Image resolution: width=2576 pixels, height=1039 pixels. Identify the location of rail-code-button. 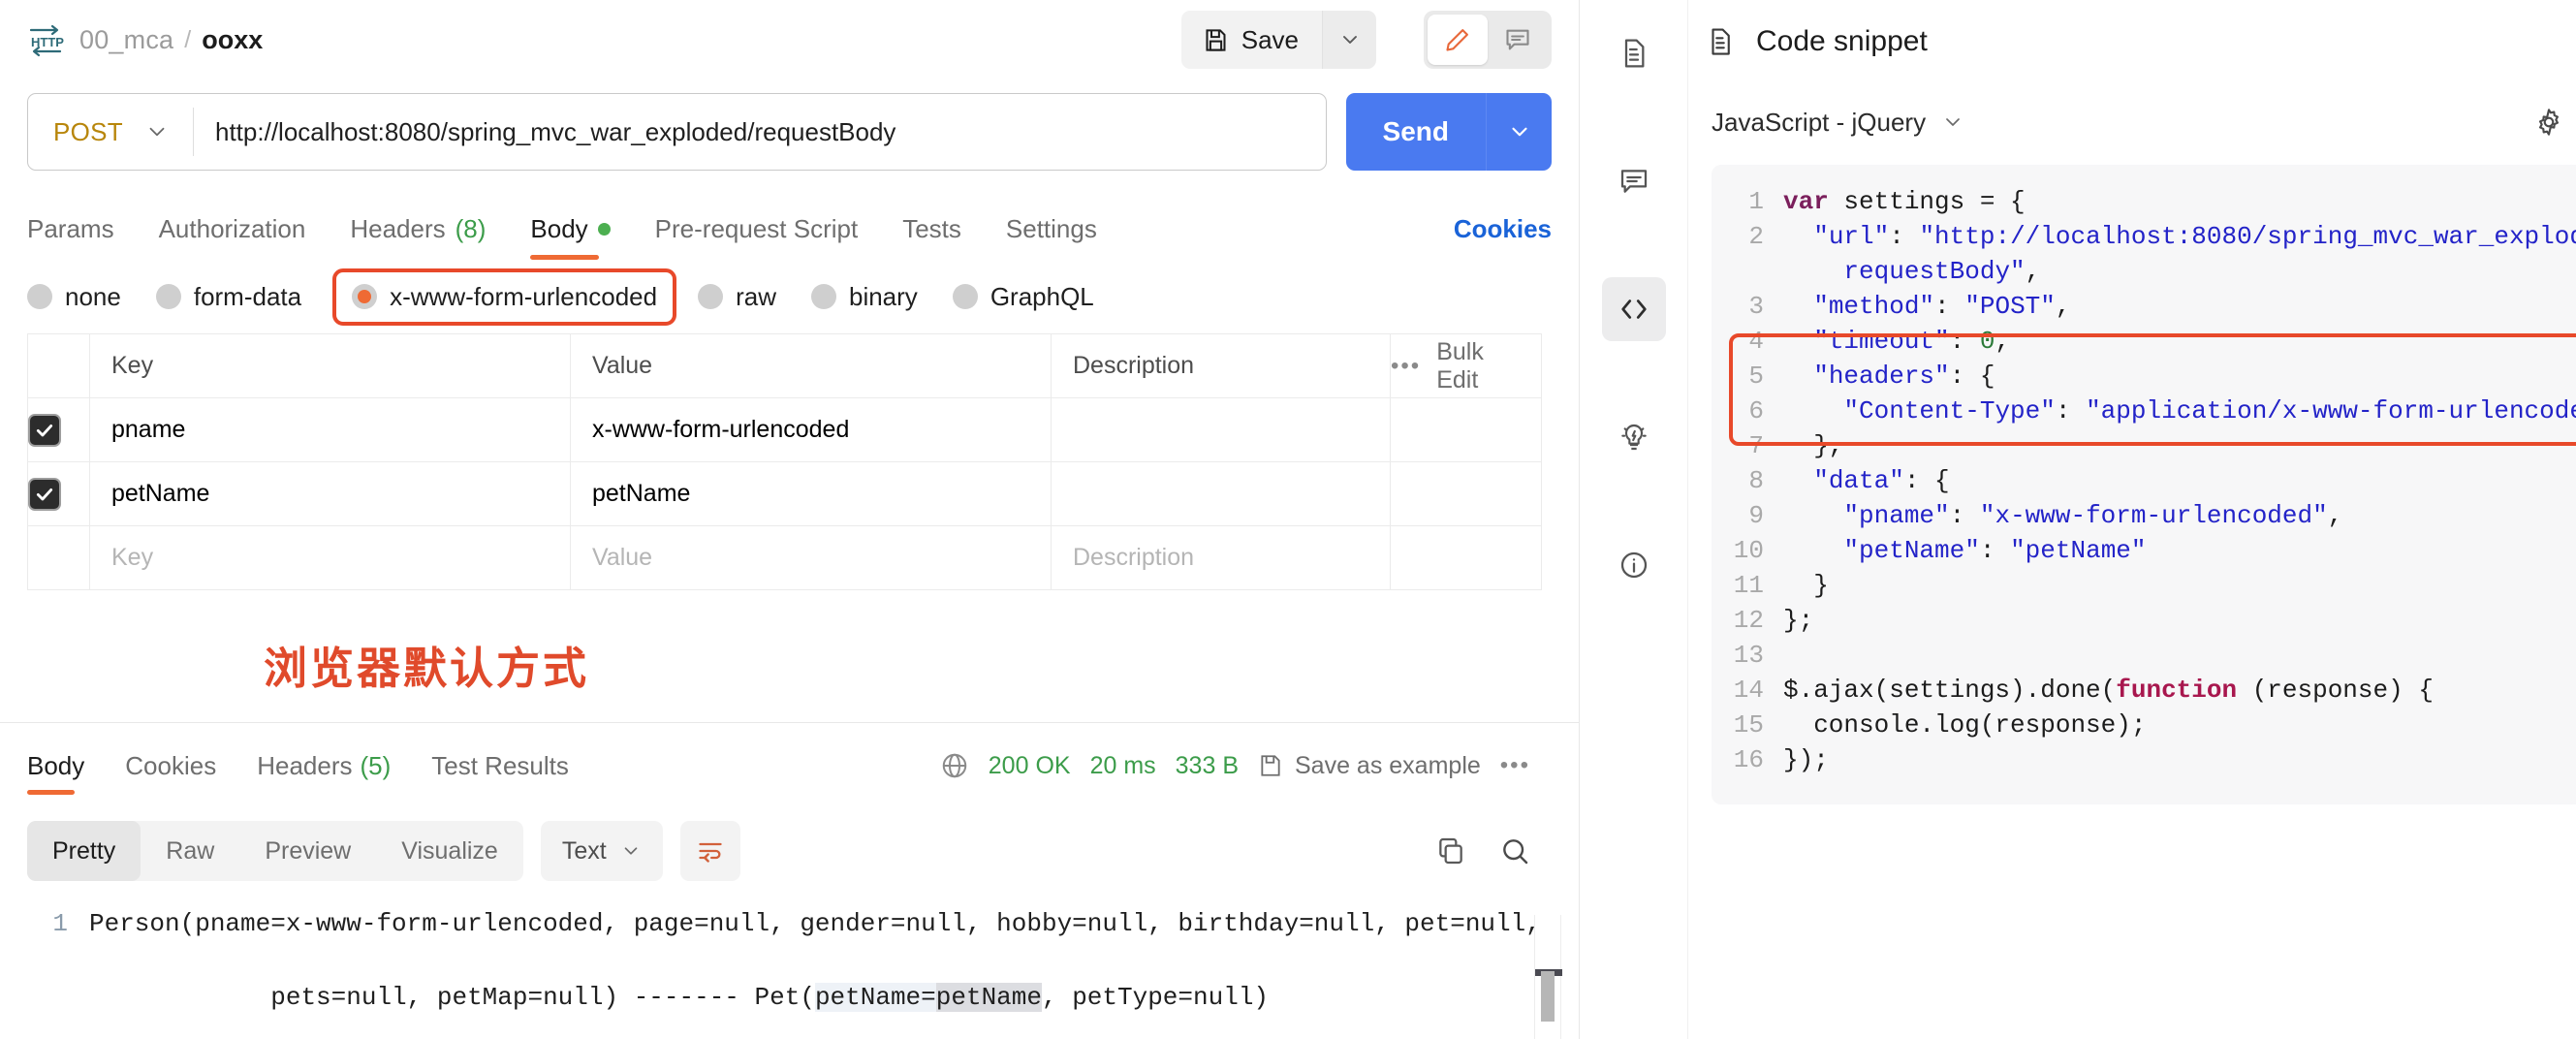
(1633, 309).